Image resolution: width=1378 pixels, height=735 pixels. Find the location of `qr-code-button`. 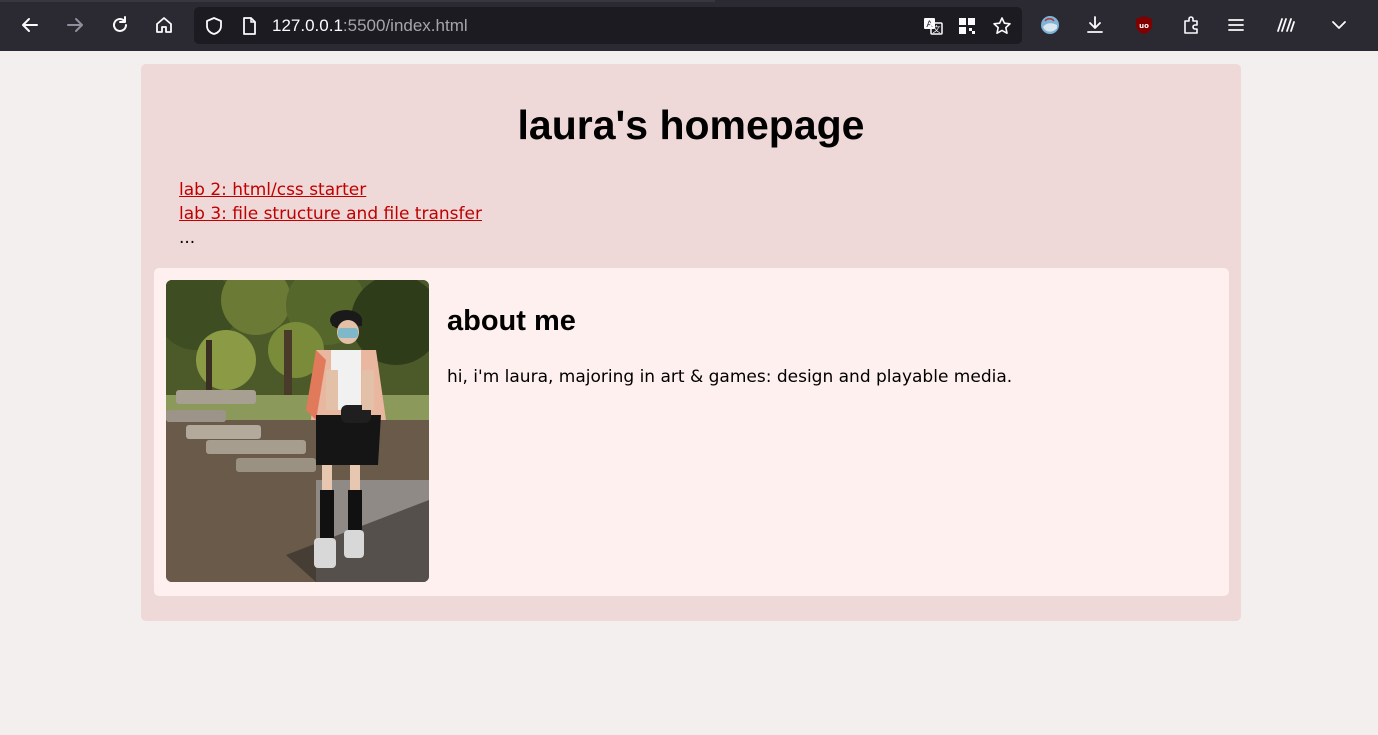

qr-code-button is located at coordinates (967, 26).